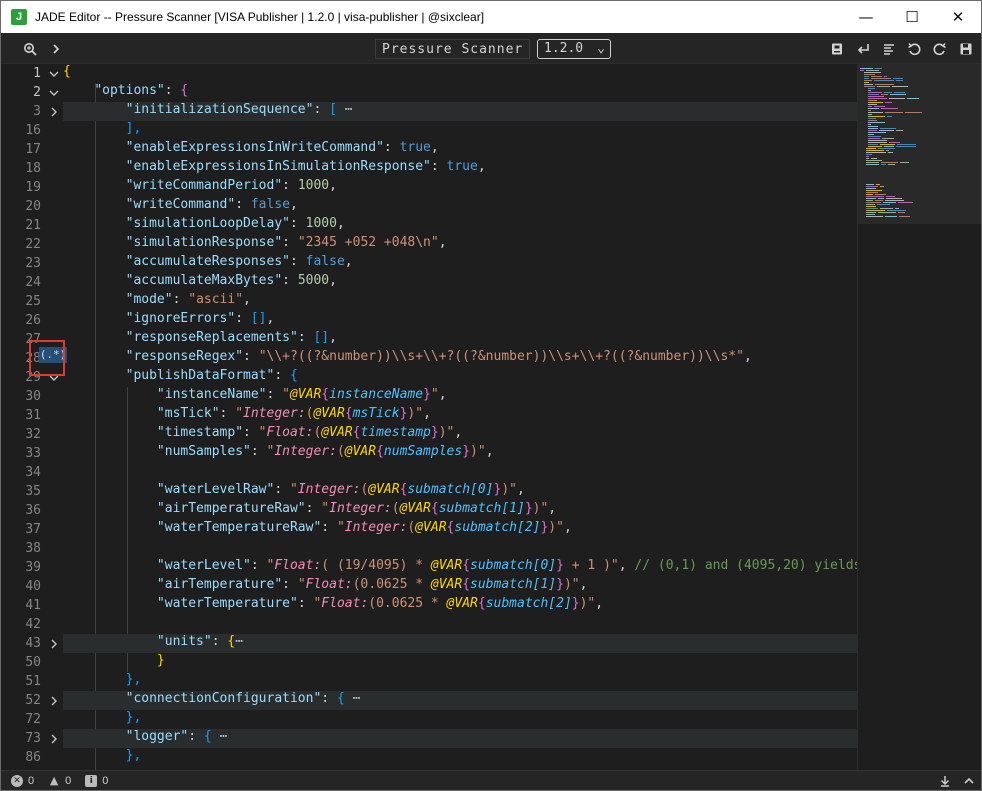 This screenshot has width=982, height=791. I want to click on warning-count: ▲ 0, so click(59, 780).